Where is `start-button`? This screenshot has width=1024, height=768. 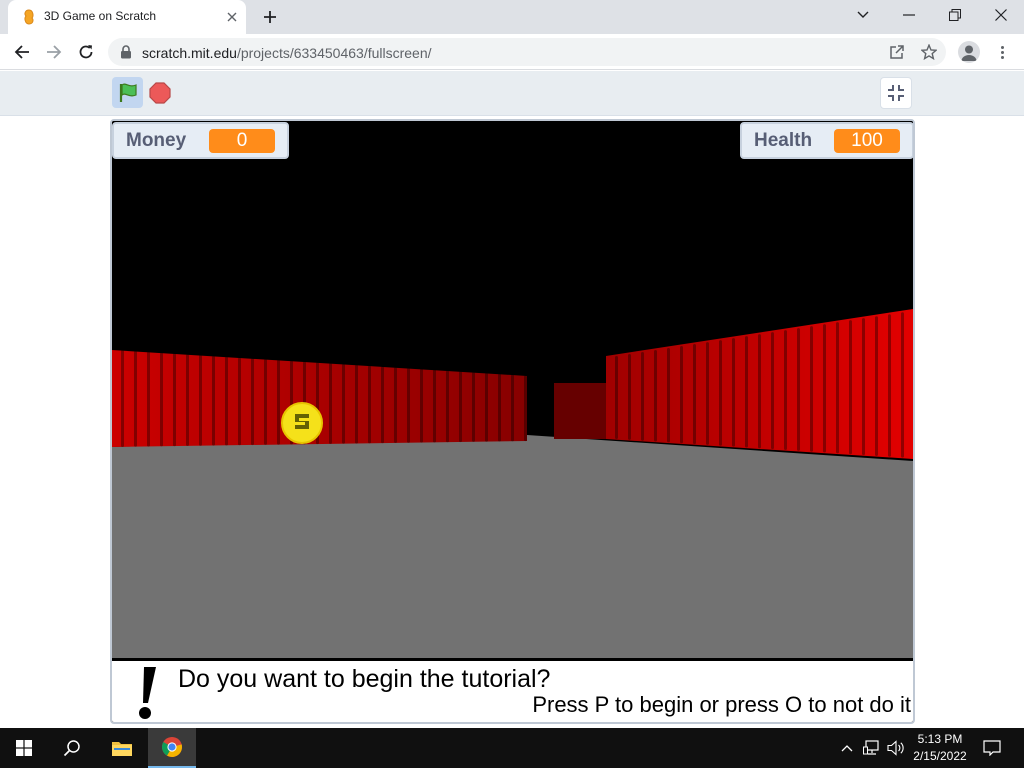 start-button is located at coordinates (24, 748).